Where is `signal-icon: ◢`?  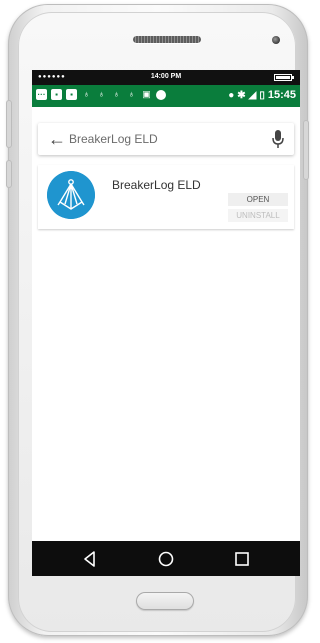 signal-icon: ◢ is located at coordinates (252, 95).